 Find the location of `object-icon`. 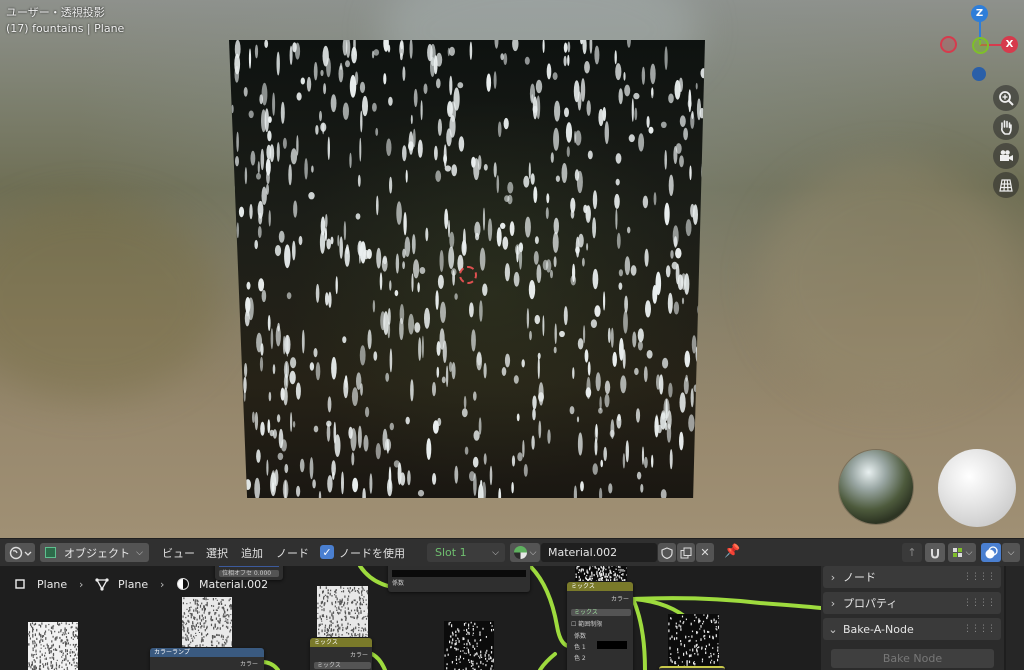

object-icon is located at coordinates (20, 584).